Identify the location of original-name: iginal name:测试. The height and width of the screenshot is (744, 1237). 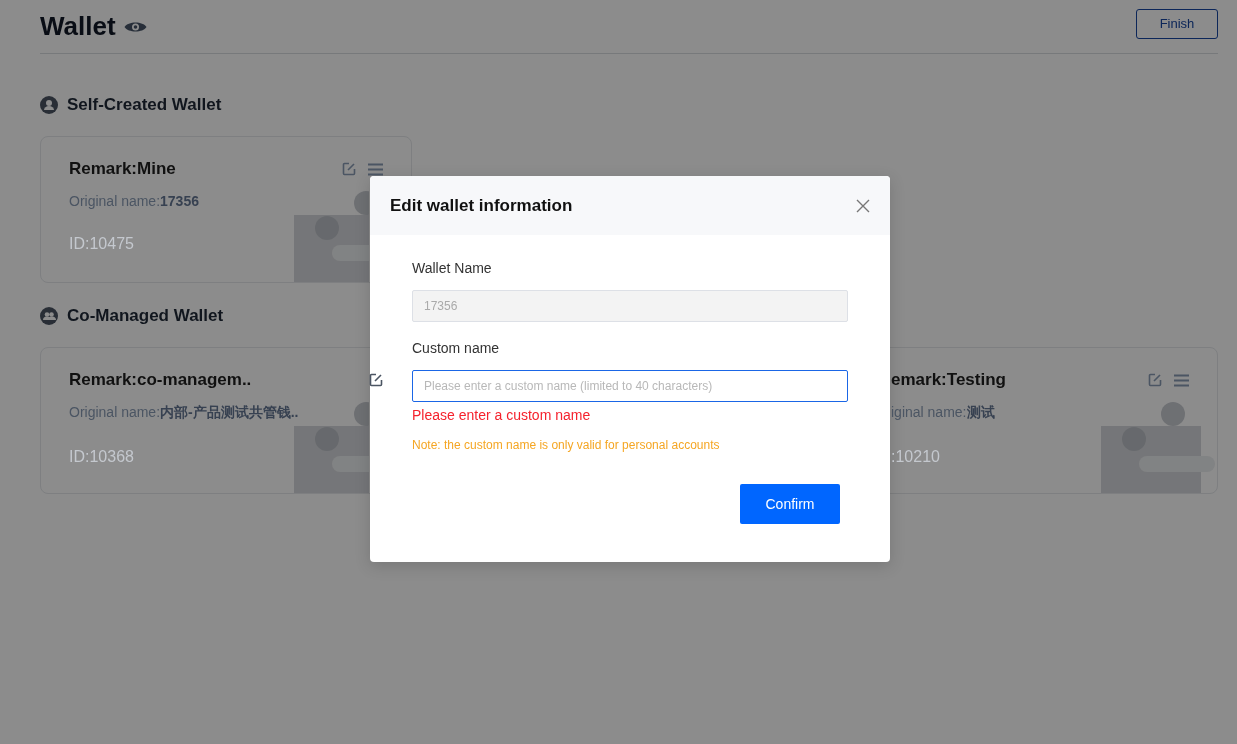
(943, 413).